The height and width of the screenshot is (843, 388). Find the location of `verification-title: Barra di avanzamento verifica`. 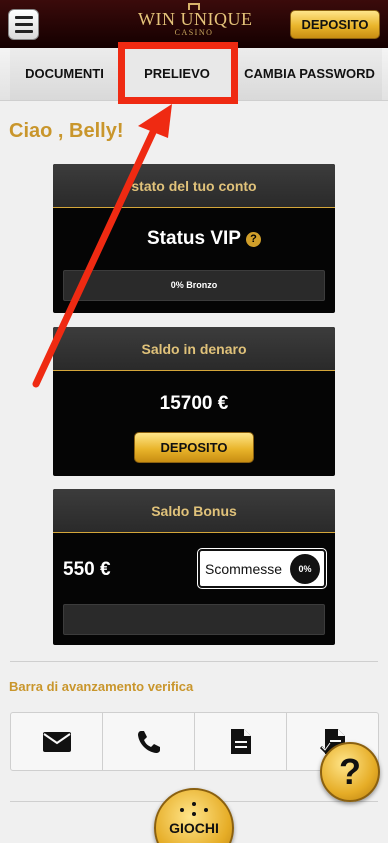

verification-title: Barra di avanzamento verifica is located at coordinates (101, 686).